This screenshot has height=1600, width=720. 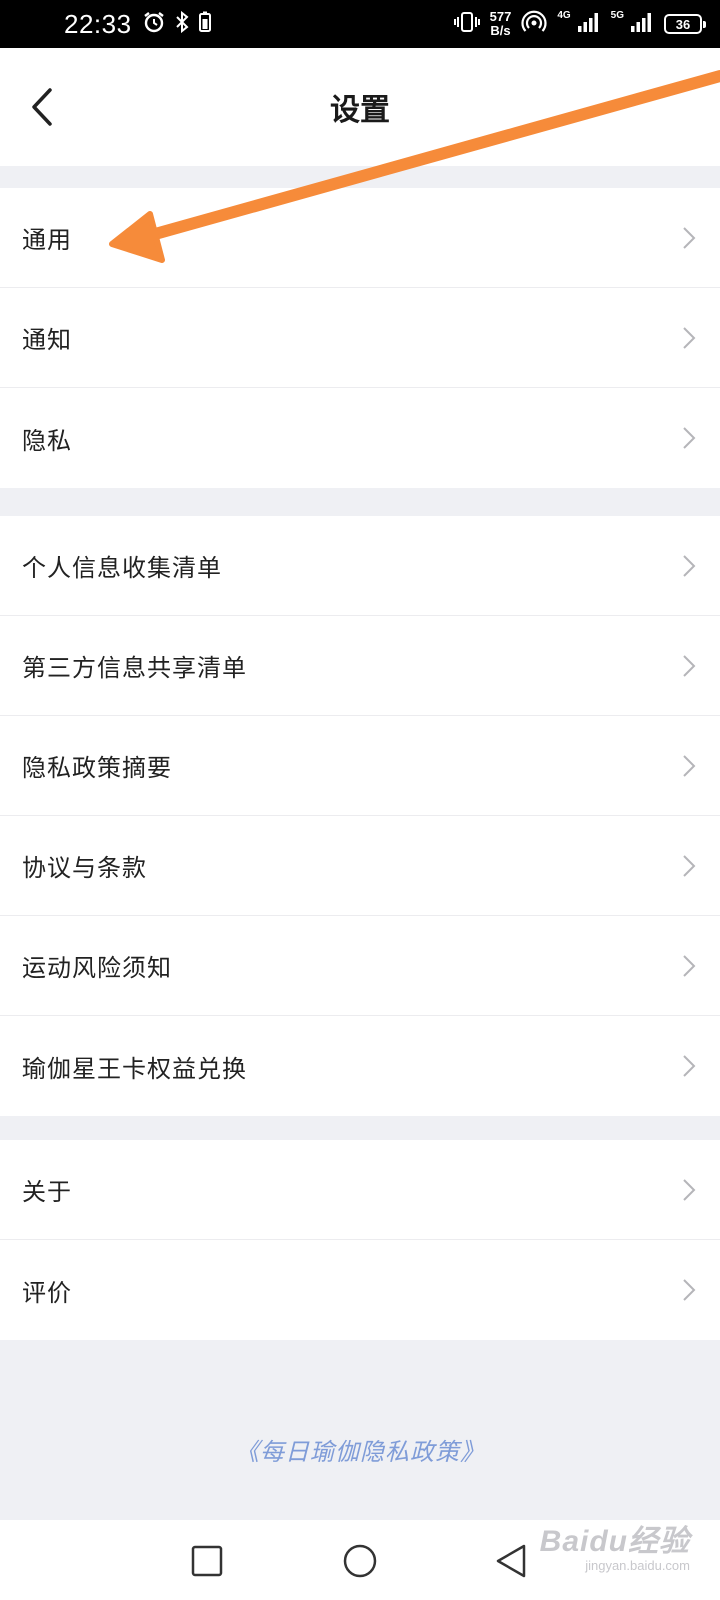 I want to click on battery-icon: 36, so click(x=685, y=24).